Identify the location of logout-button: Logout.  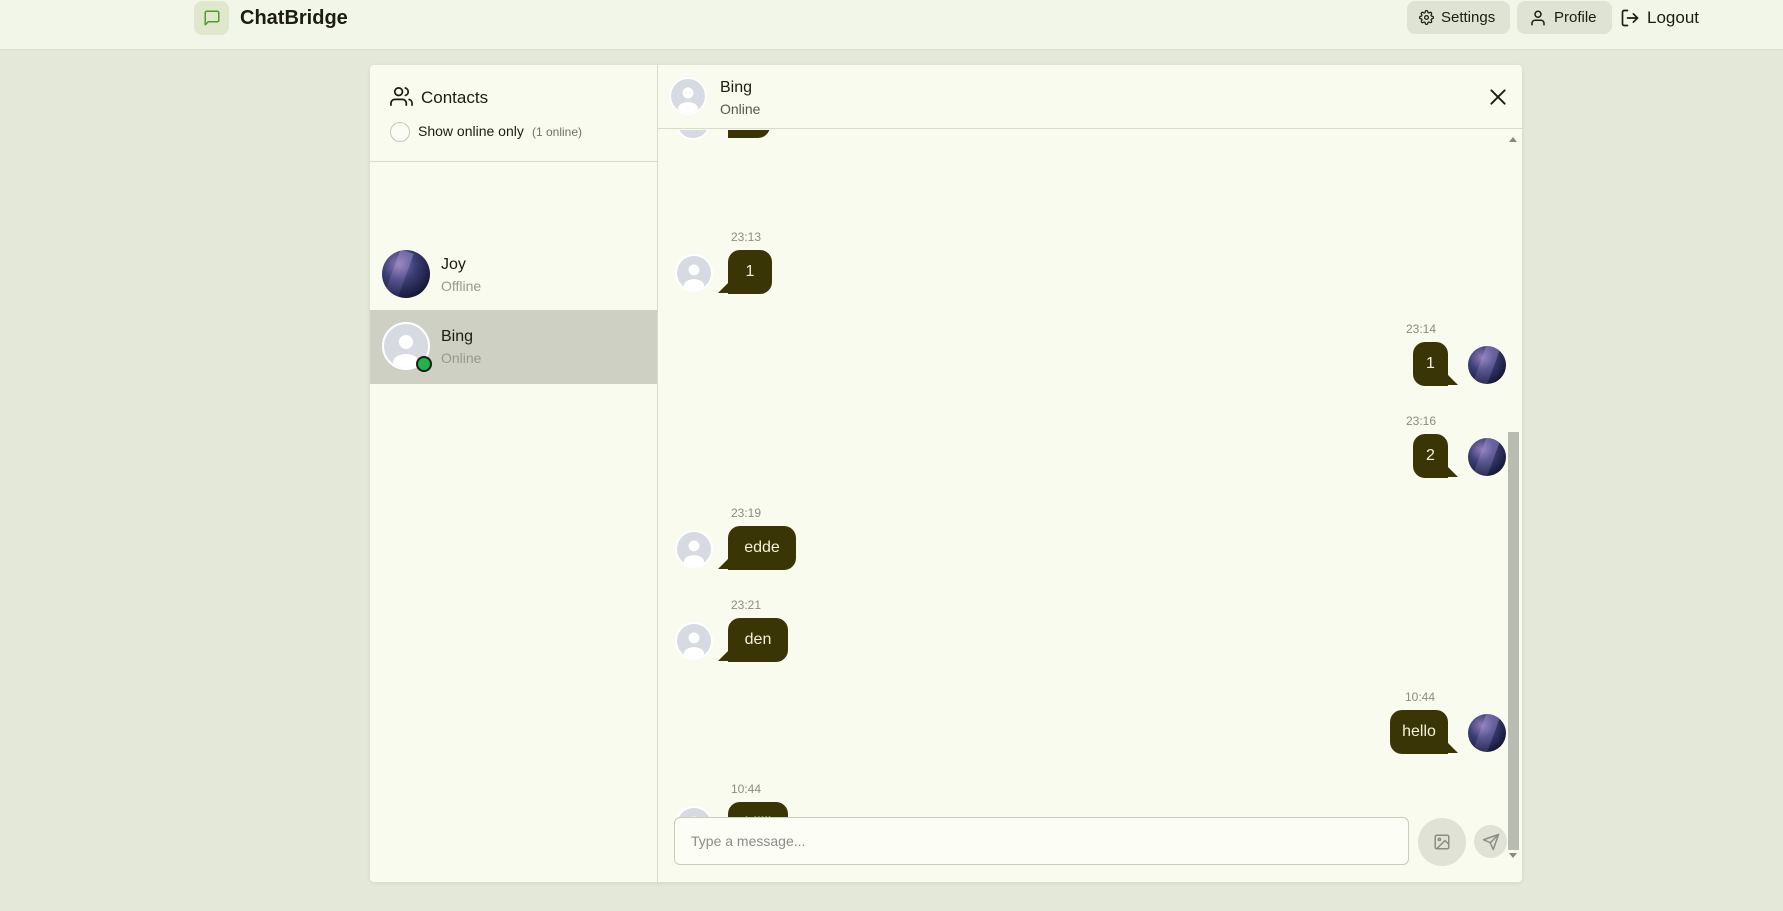
(1666, 17).